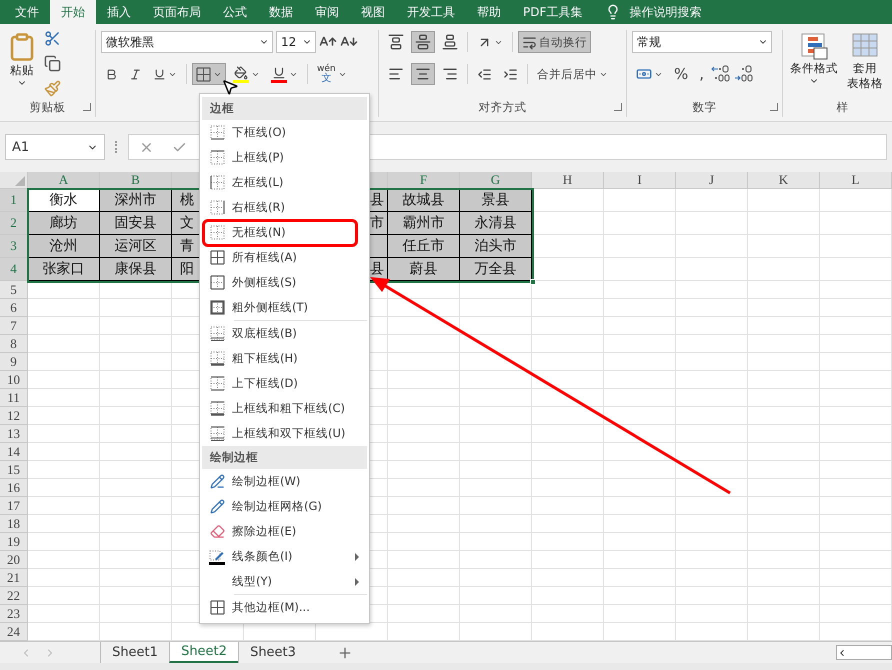 The height and width of the screenshot is (670, 892). I want to click on table-cell: 故城县, so click(424, 200).